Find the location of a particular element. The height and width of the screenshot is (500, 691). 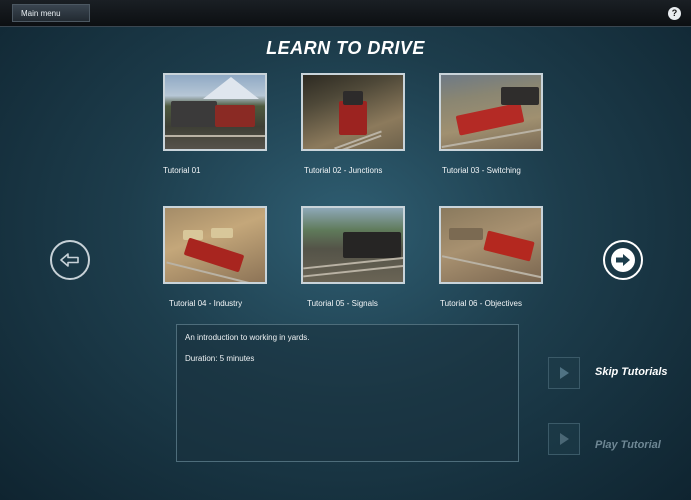

description-text: An introduction to working in yards. is located at coordinates (247, 337).